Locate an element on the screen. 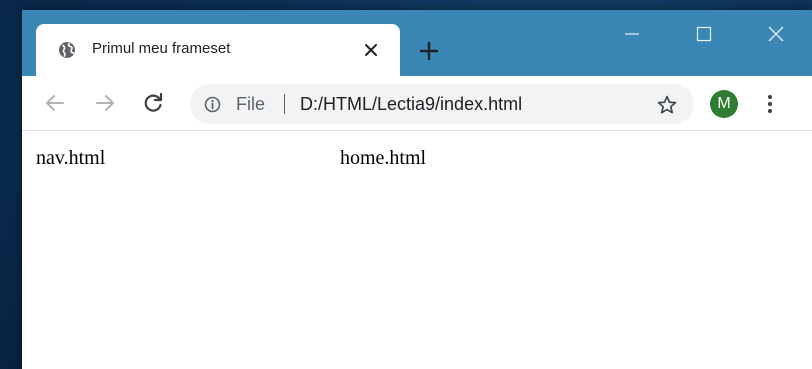 Image resolution: width=812 pixels, height=369 pixels. nav-frame-text: nav.html is located at coordinates (71, 158).